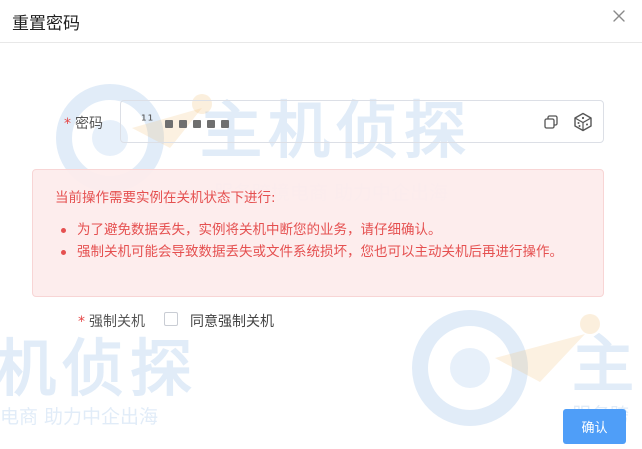 The width and height of the screenshot is (642, 449). What do you see at coordinates (46, 24) in the screenshot?
I see `dialog-title: 重置密码` at bounding box center [46, 24].